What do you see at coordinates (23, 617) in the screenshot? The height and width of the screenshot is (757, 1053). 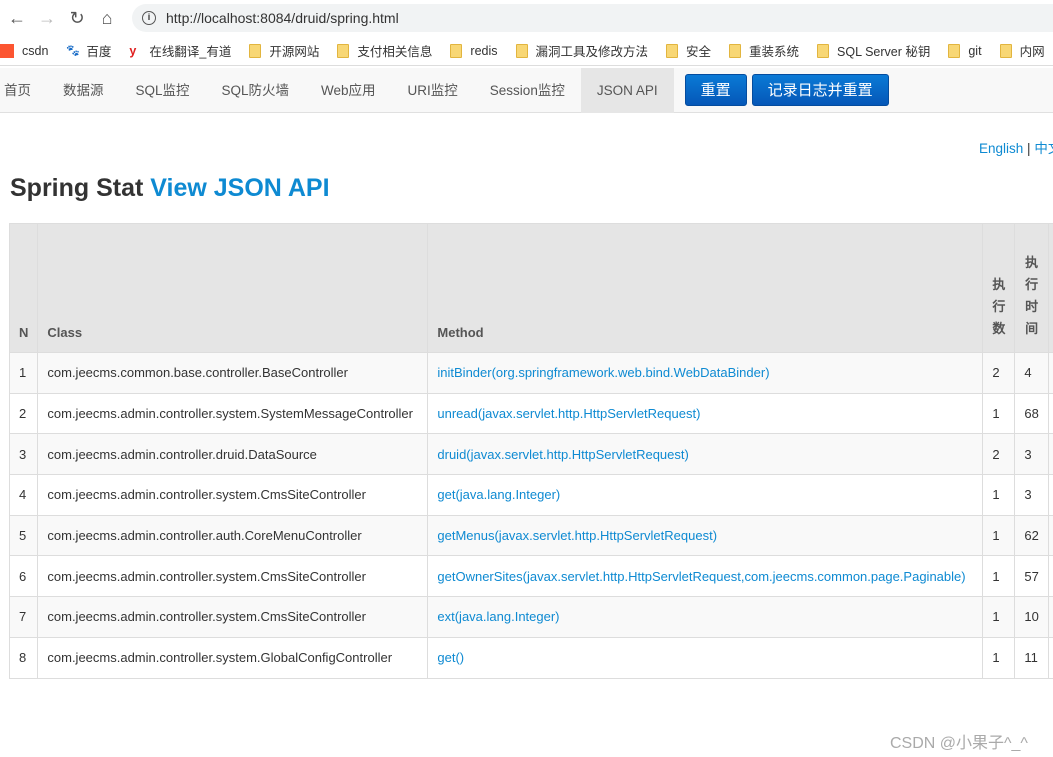 I see `row-index: 7` at bounding box center [23, 617].